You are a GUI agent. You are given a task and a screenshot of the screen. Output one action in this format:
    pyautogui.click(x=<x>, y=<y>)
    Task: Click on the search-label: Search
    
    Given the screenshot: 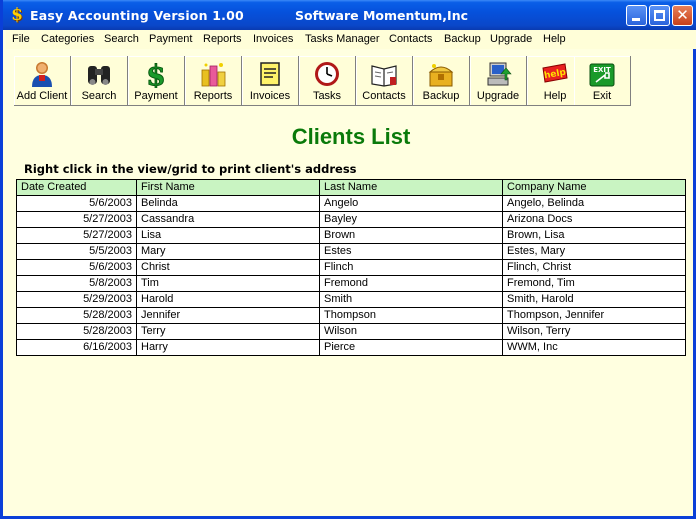 What is the action you would take?
    pyautogui.click(x=99, y=96)
    